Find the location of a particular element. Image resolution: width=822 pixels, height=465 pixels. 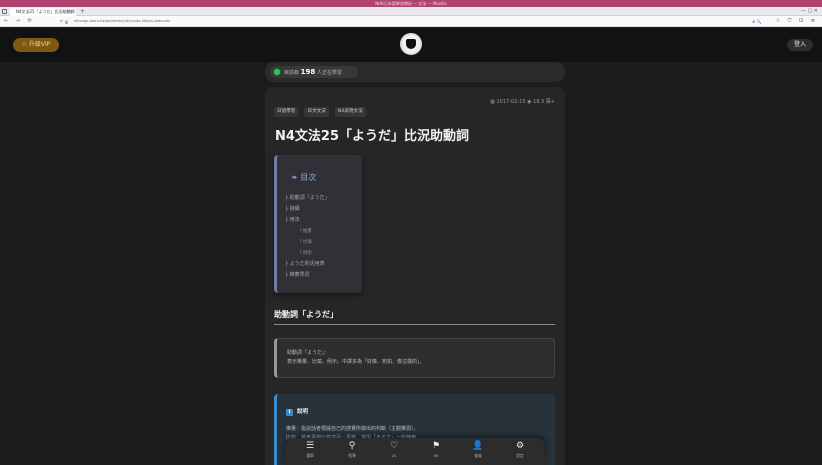

zoom-icon: ⊕ 🔍 is located at coordinates (757, 21).